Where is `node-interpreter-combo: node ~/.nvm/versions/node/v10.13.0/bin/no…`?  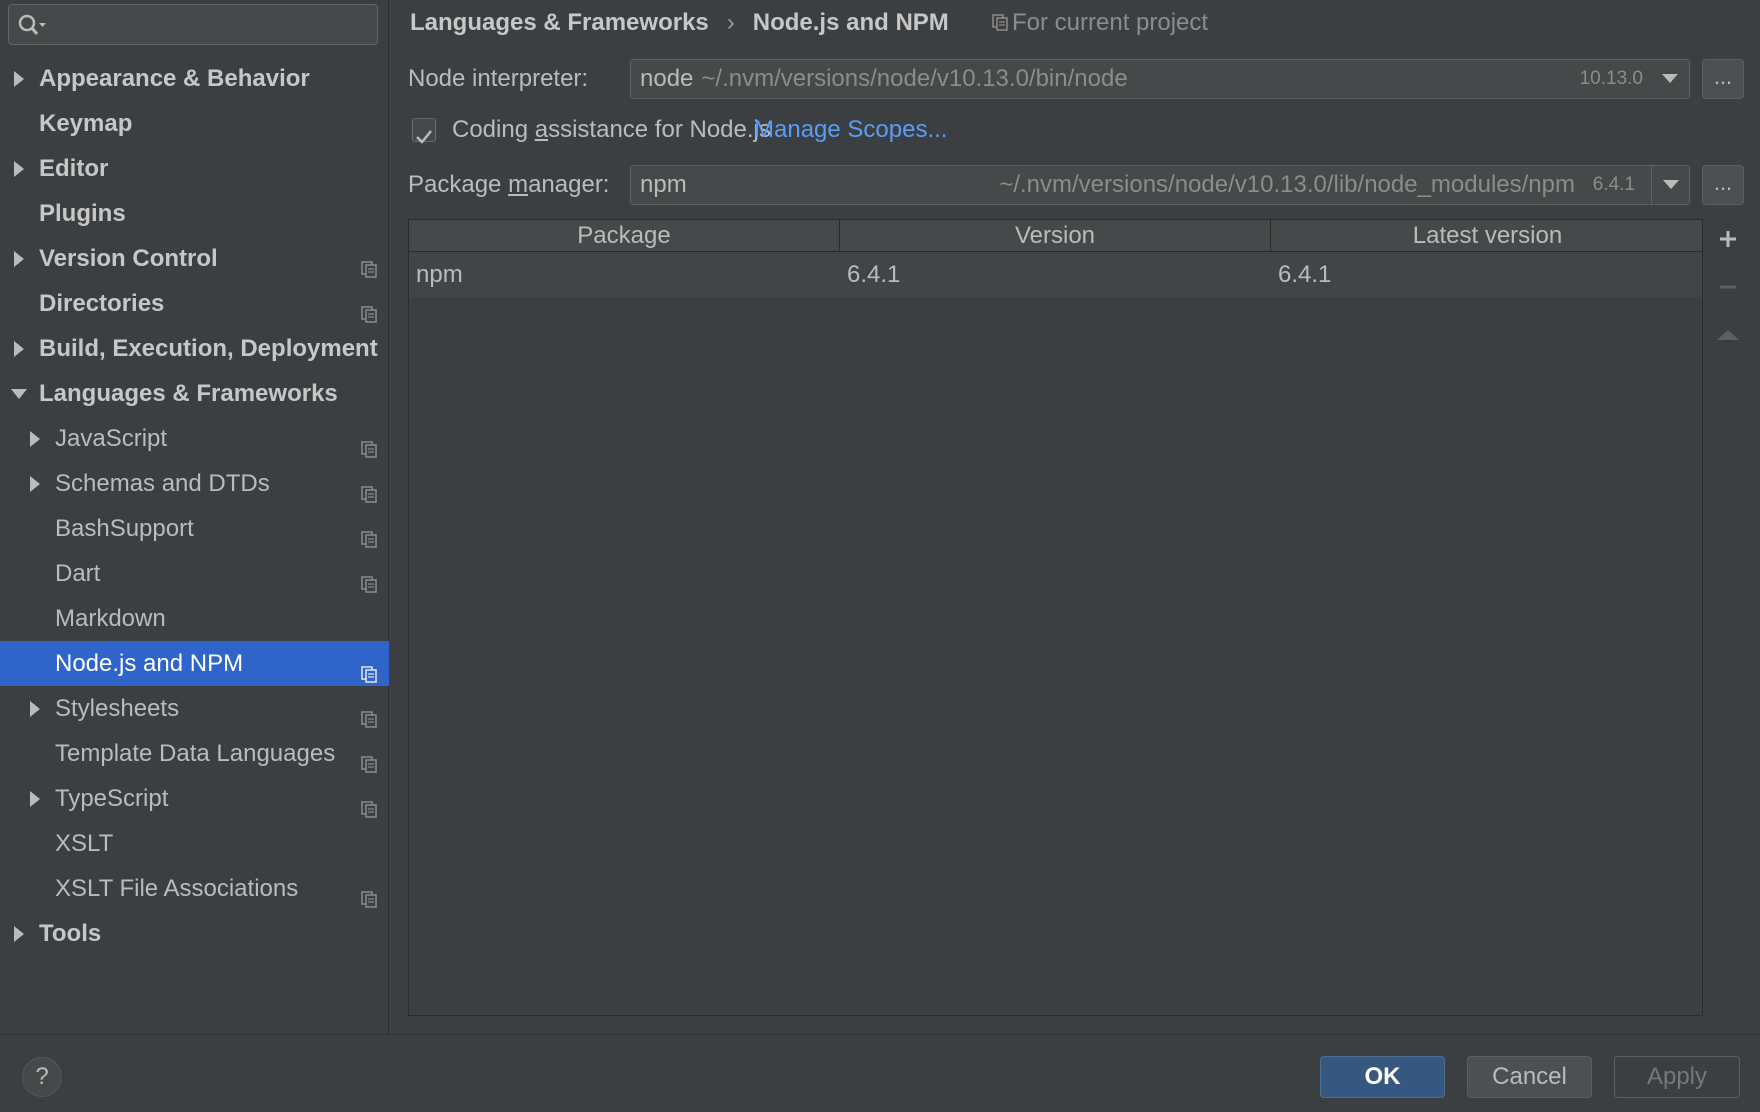 node-interpreter-combo: node ~/.nvm/versions/node/v10.13.0/bin/no… is located at coordinates (1160, 79).